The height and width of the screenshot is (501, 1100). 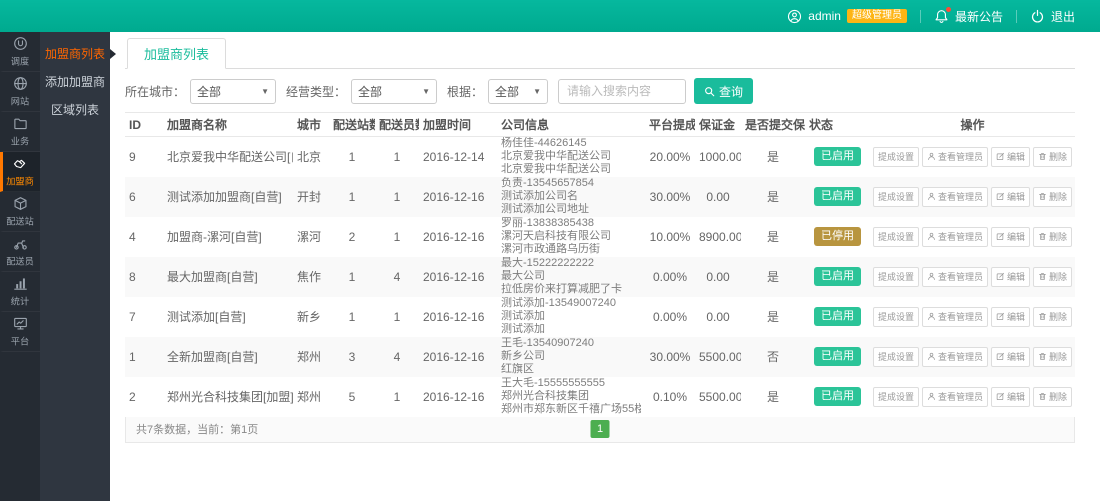 What do you see at coordinates (177, 53) in the screenshot?
I see `tab-franchisee-list: 加盟商列表` at bounding box center [177, 53].